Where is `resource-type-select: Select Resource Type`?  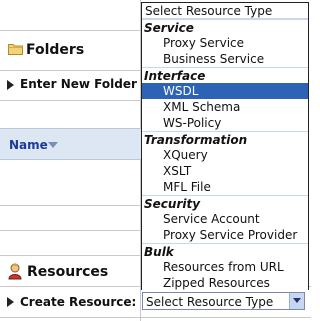 resource-type-select: Select Resource Type is located at coordinates (223, 301).